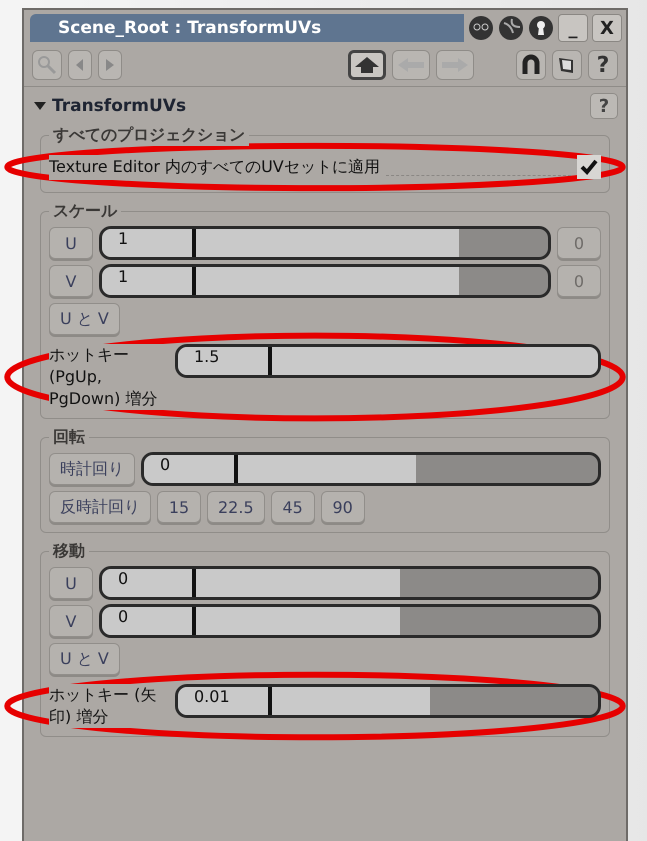 The width and height of the screenshot is (647, 841). What do you see at coordinates (567, 65) in the screenshot?
I see `page-button` at bounding box center [567, 65].